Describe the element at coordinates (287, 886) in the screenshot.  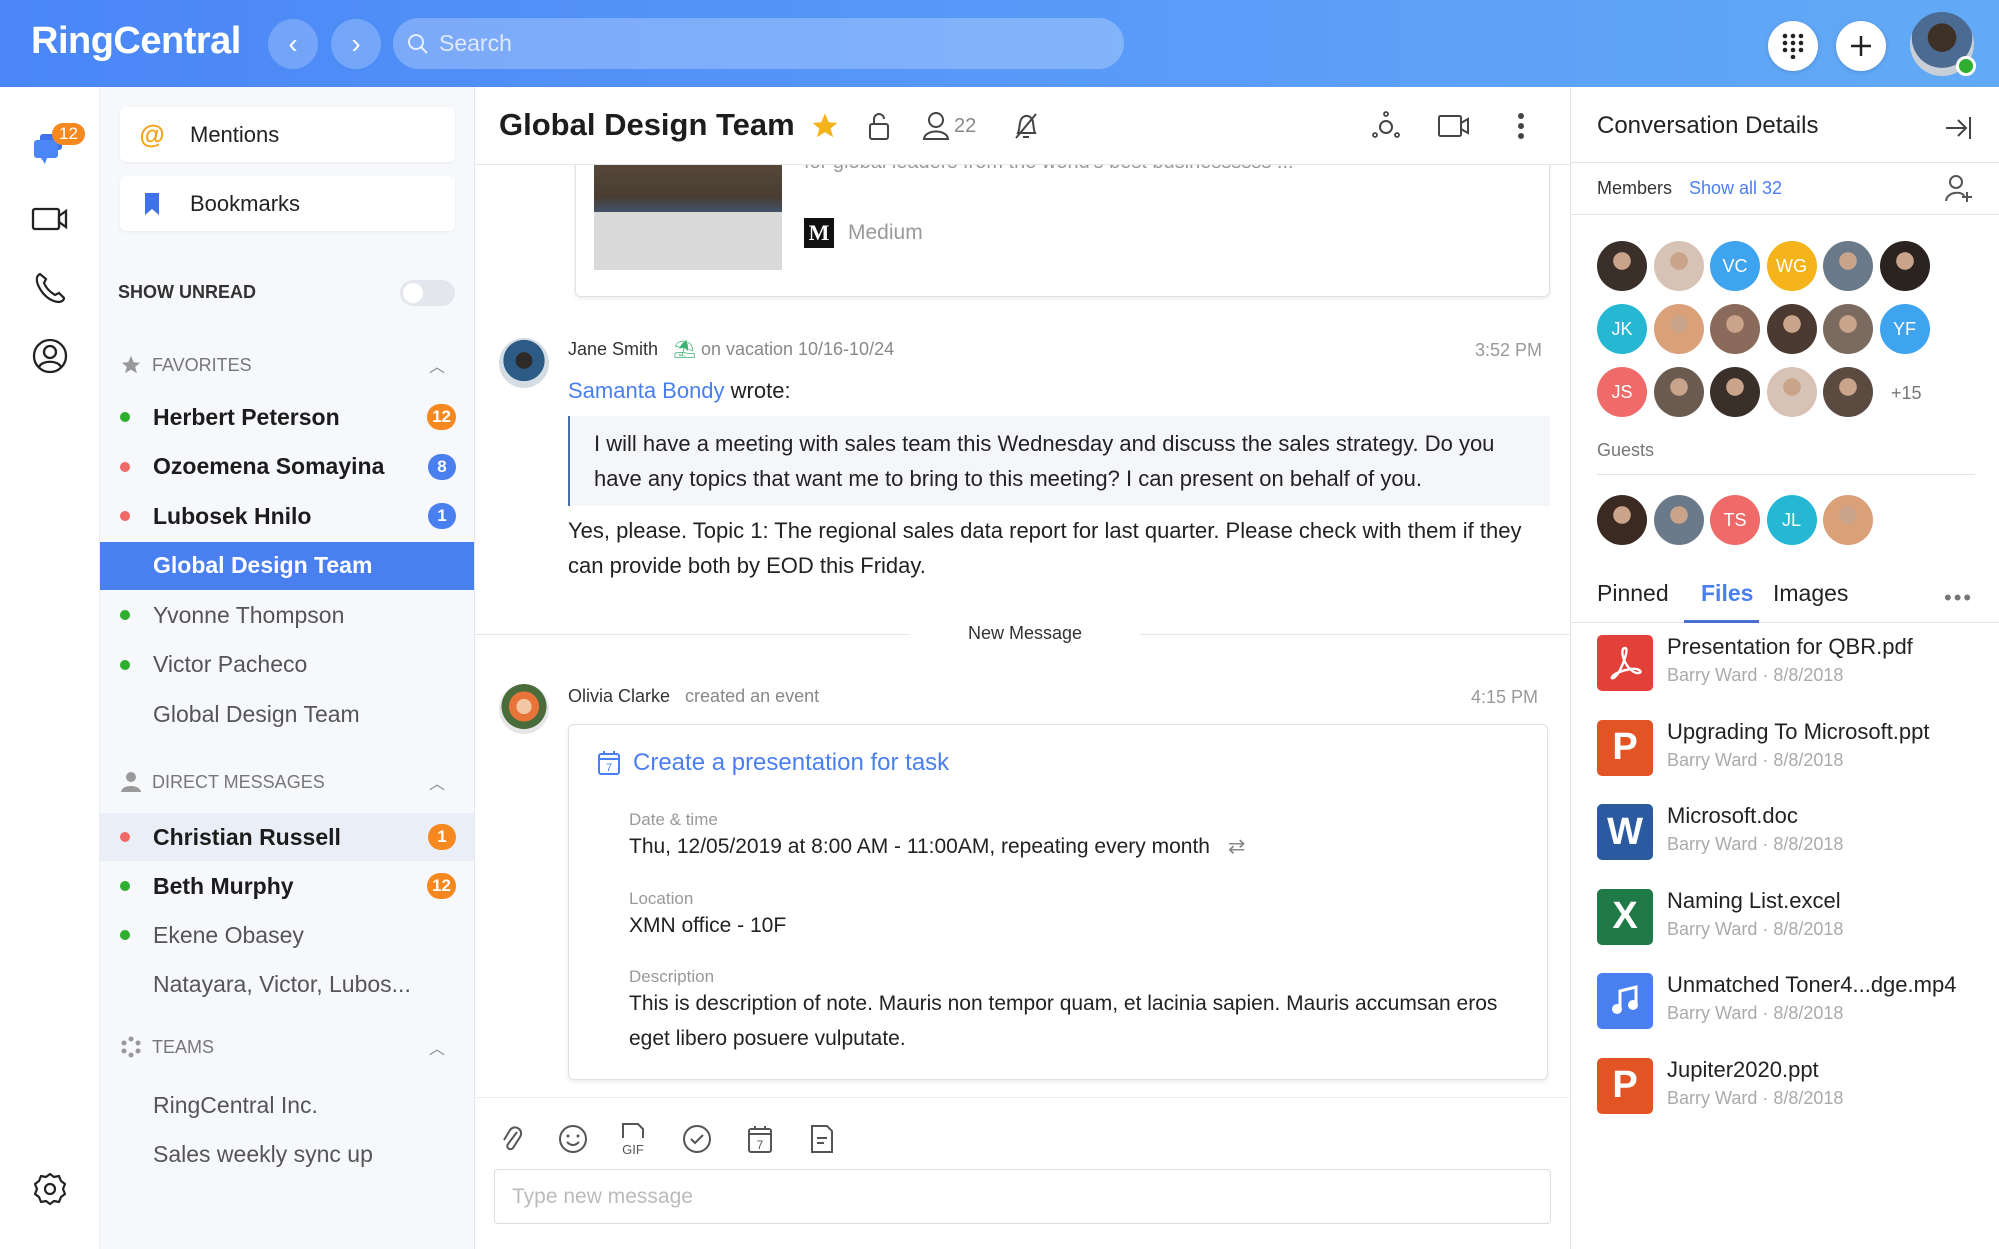
I see `dm-list-item: Beth Murphy 12` at that location.